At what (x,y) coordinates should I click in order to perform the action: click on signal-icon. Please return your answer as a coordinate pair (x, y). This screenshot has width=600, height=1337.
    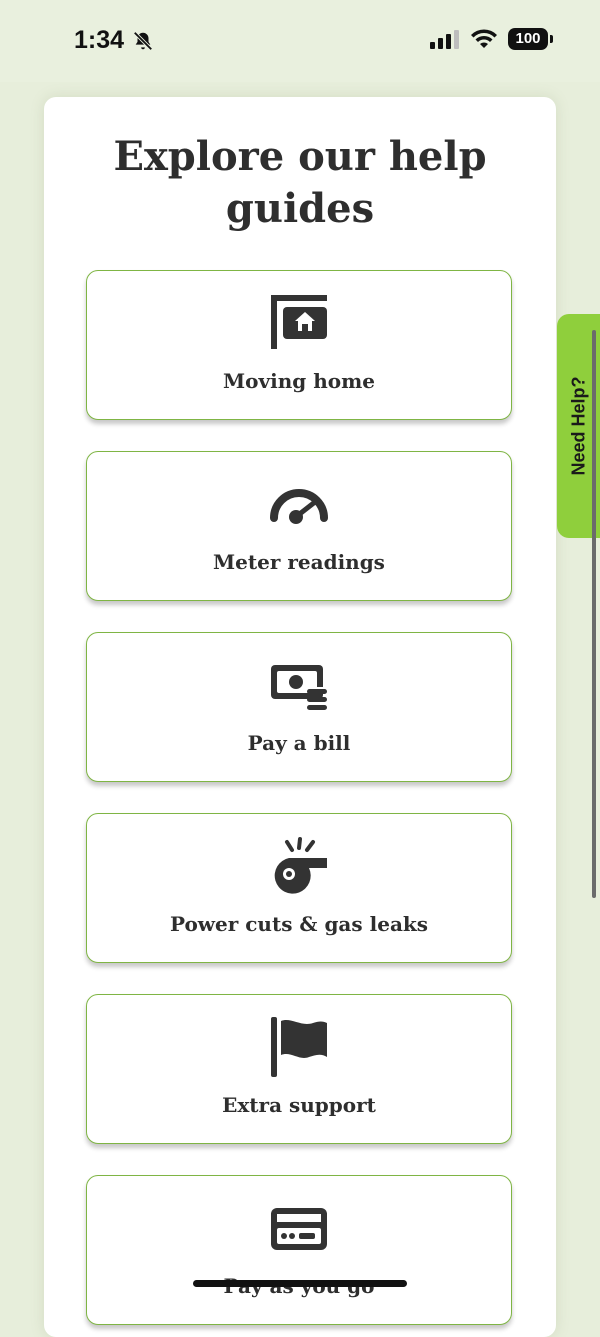
    Looking at the image, I should click on (444, 39).